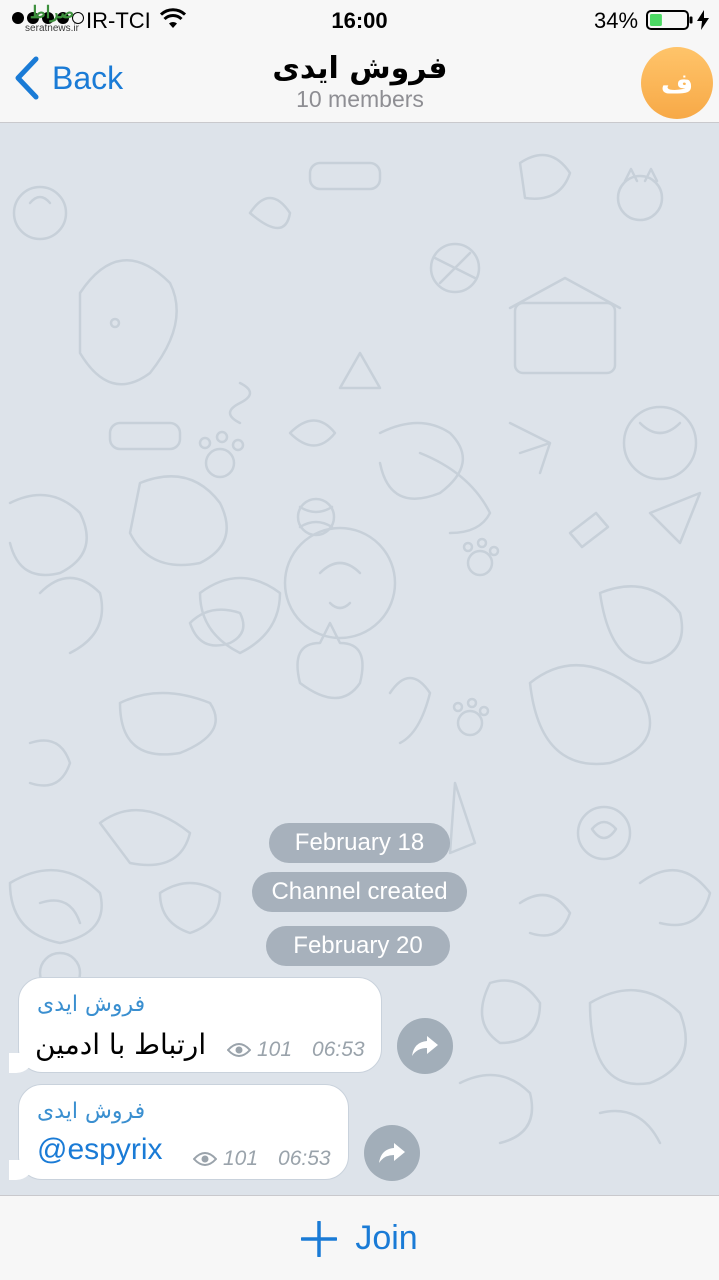  What do you see at coordinates (121, 1044) in the screenshot?
I see `message-text: ارتباط با ادمین` at bounding box center [121, 1044].